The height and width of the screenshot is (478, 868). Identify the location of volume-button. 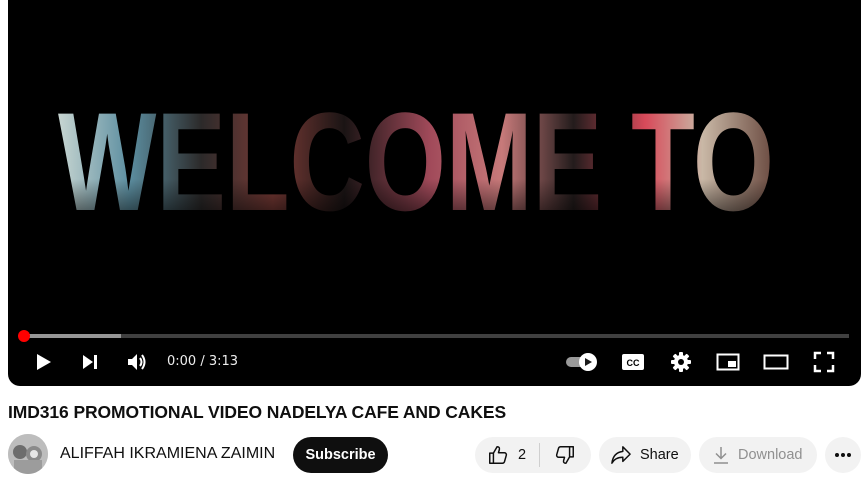
(137, 362).